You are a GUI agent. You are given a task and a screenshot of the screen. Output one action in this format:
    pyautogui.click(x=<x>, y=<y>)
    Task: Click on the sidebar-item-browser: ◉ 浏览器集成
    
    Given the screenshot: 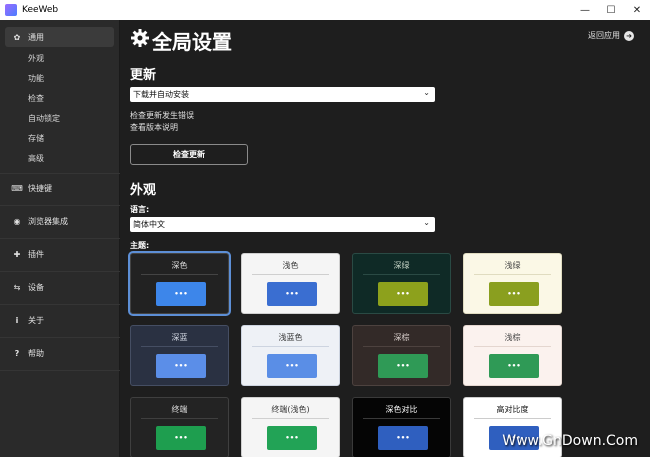 What is the action you would take?
    pyautogui.click(x=59, y=221)
    